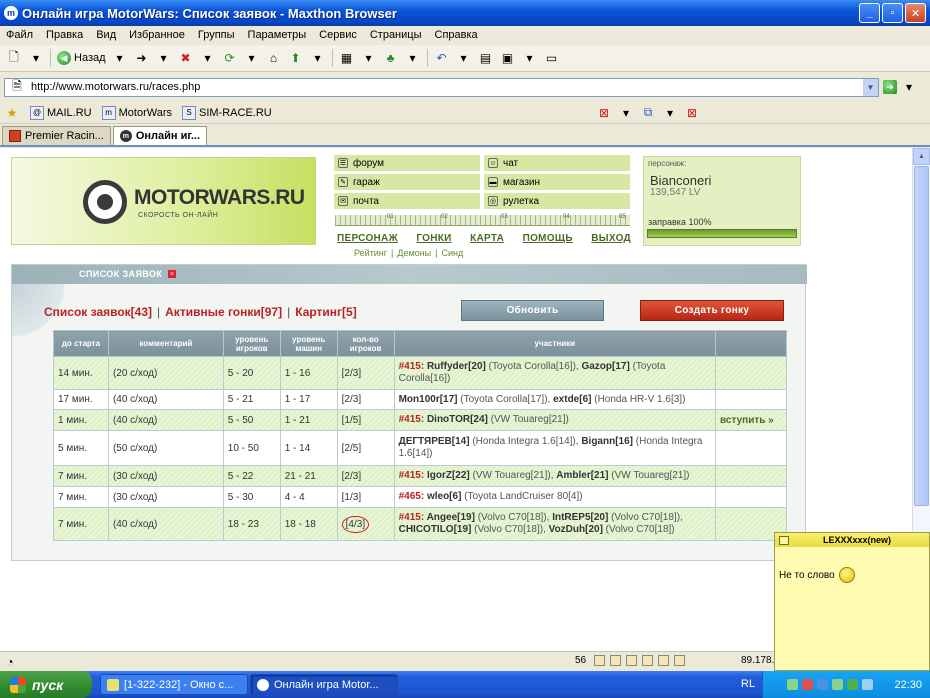  Describe the element at coordinates (163, 201) in the screenshot. I see `site-logo: MOTORWARS.RU СКОРОСТЬ ОН-ЛАЙН` at that location.